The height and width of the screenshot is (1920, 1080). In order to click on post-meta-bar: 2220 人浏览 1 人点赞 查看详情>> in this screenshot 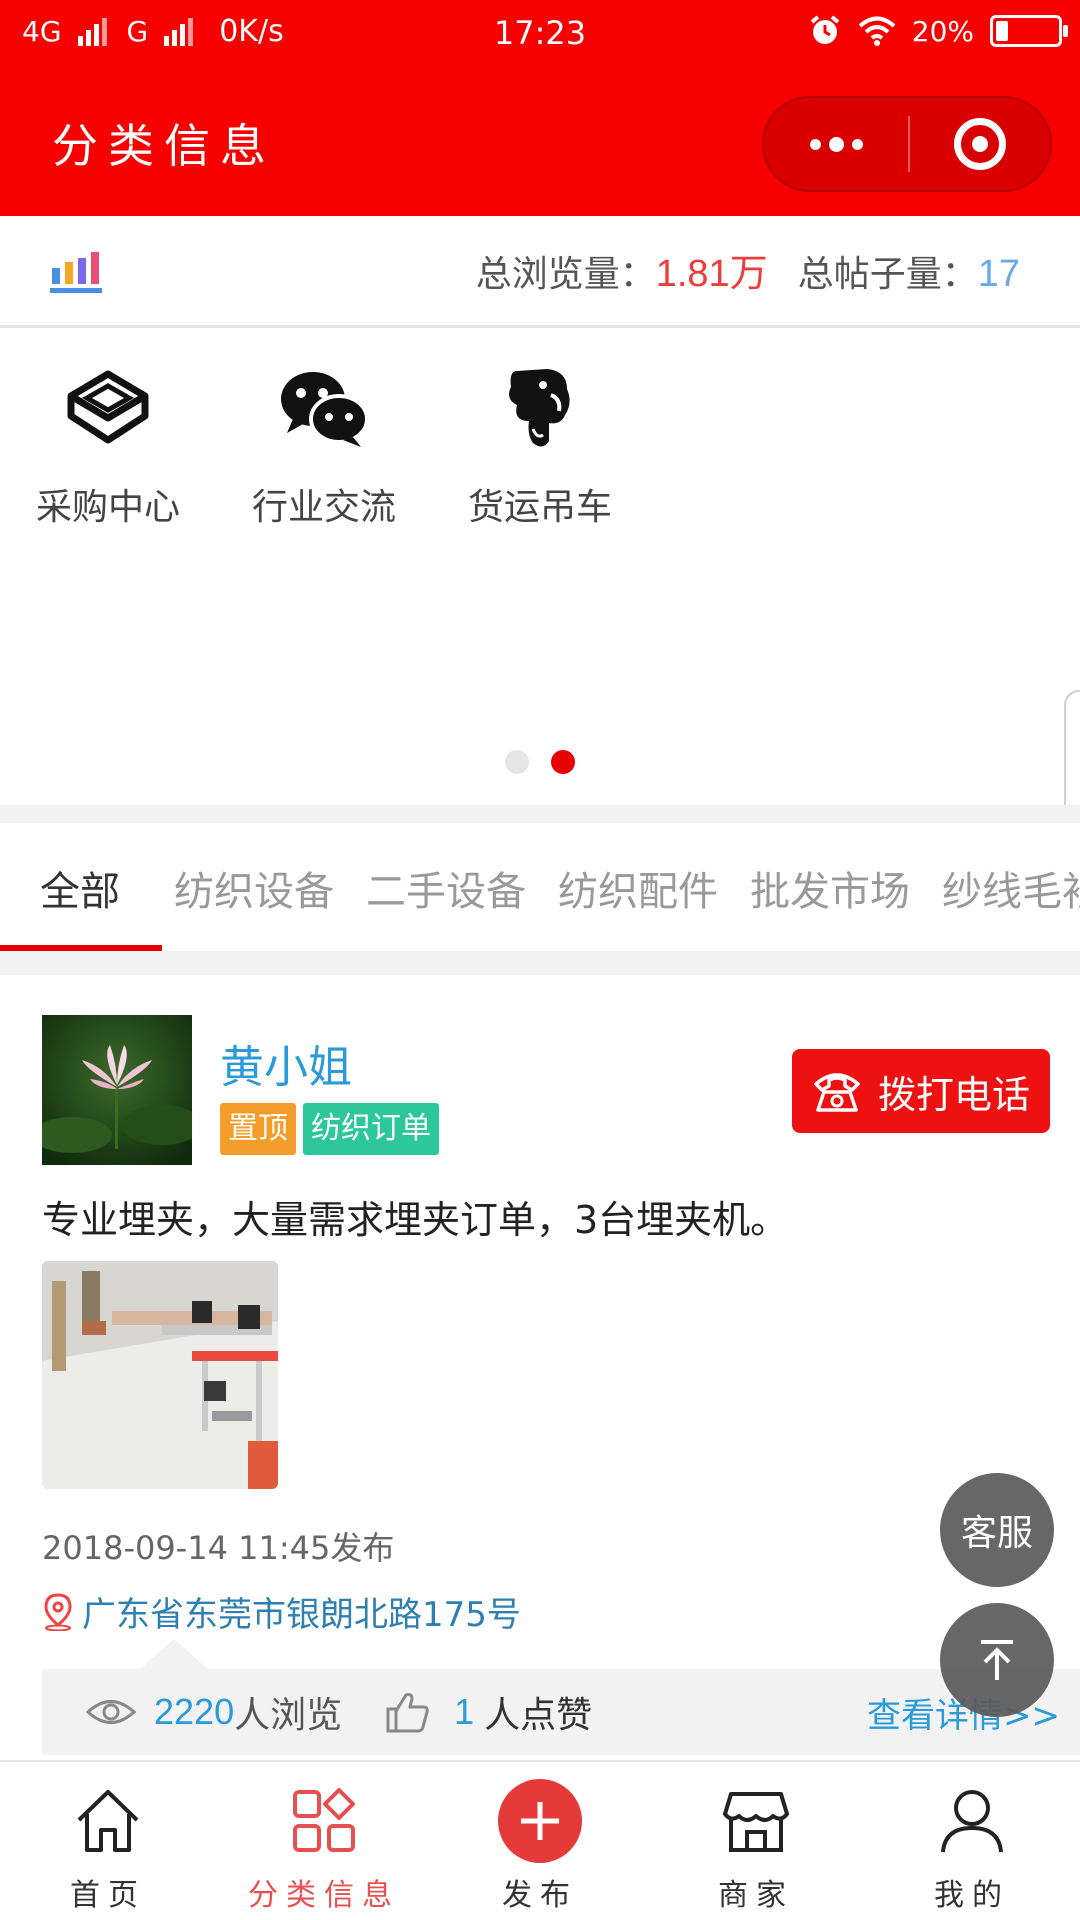, I will do `click(561, 1712)`.